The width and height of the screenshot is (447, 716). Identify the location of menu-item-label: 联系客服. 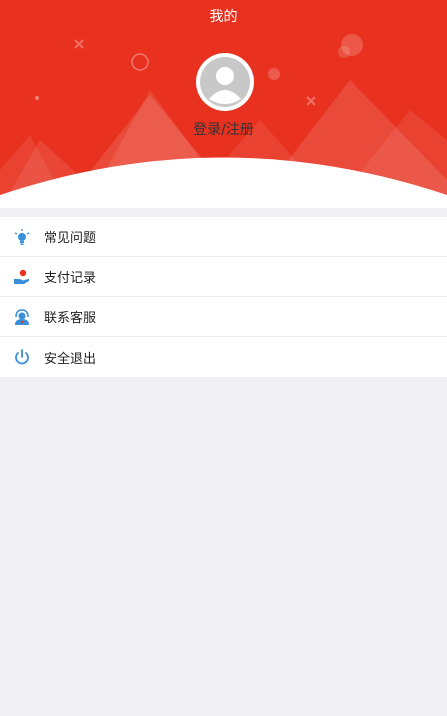
(70, 318).